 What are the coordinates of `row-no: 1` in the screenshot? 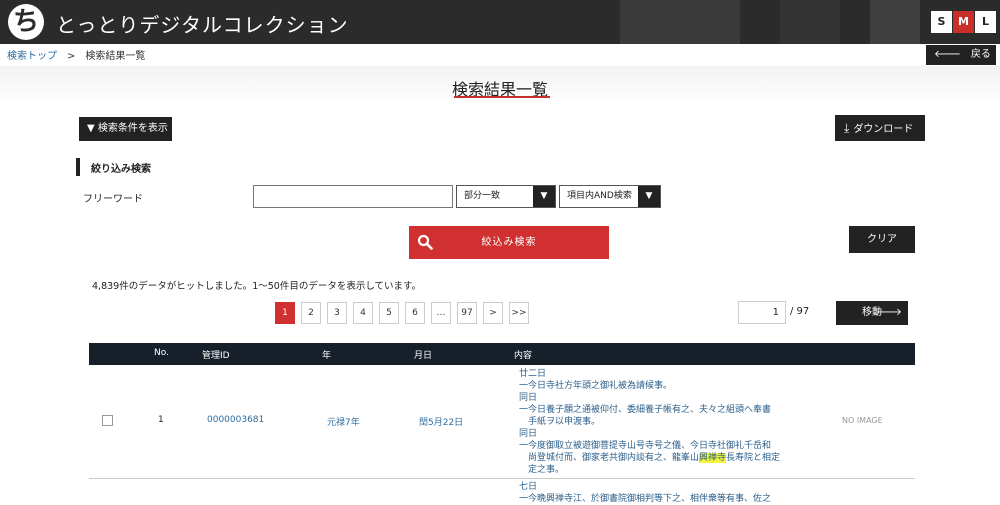 It's located at (161, 420).